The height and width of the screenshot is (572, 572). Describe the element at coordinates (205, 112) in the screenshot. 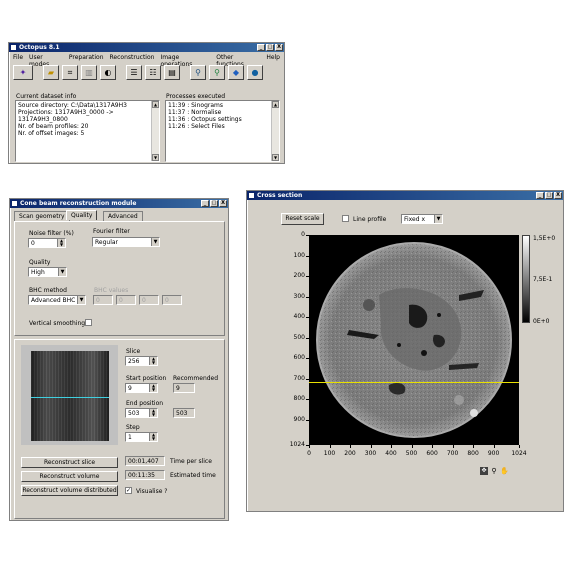

I see `process-item: 11:37 : Normalise` at that location.